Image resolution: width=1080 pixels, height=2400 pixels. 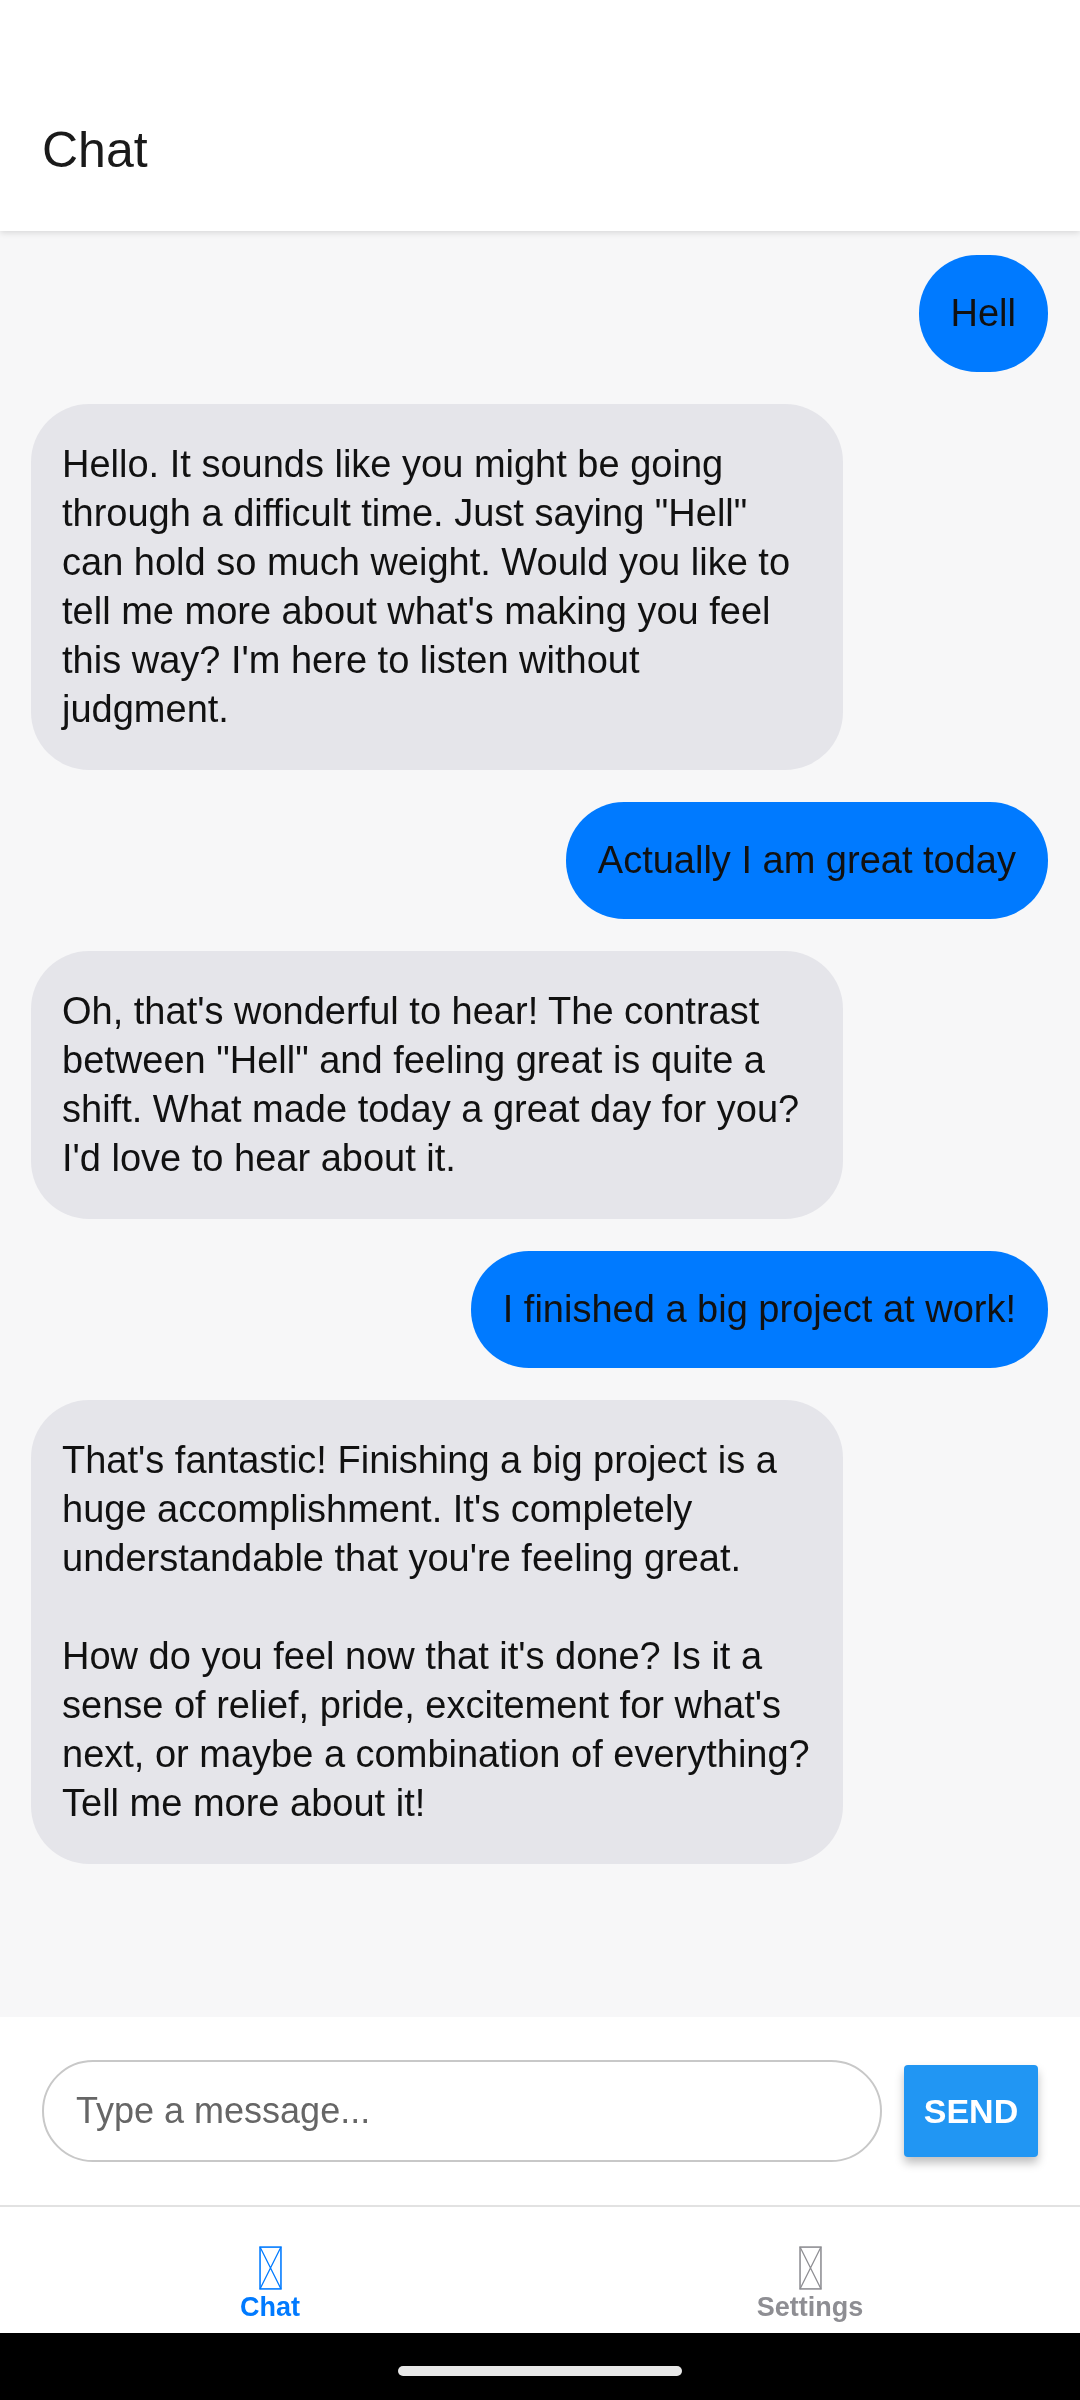 I want to click on tab: Settings, so click(x=810, y=2270).